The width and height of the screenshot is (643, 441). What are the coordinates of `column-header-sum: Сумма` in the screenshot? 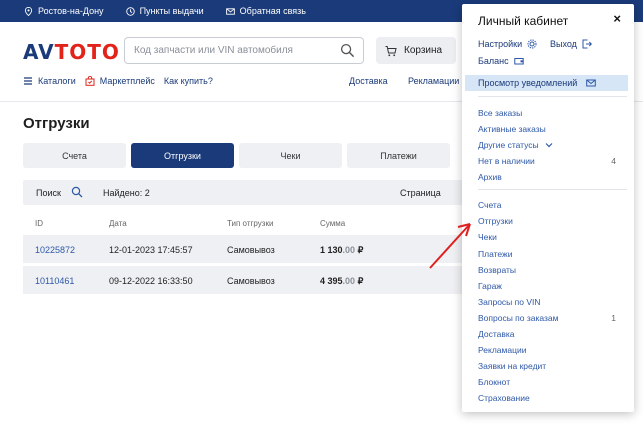 It's located at (333, 223).